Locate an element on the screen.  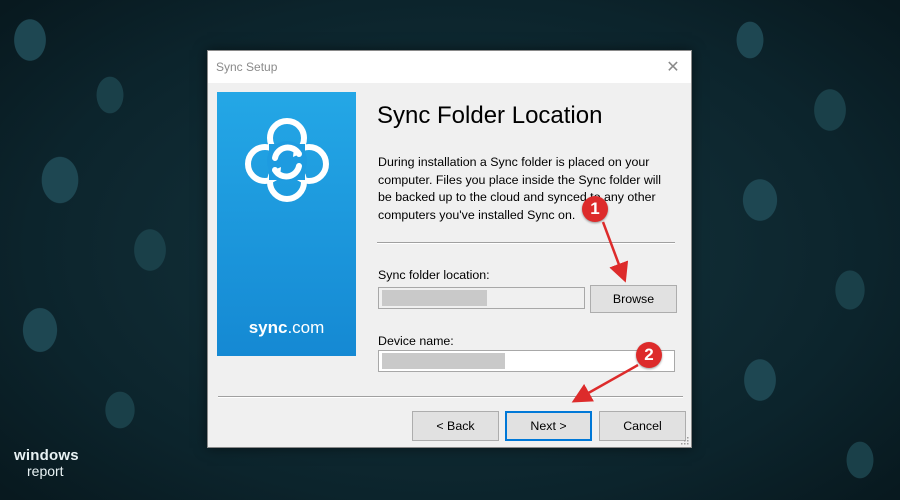
banner-brand-text: sync.com is located at coordinates (286, 327).